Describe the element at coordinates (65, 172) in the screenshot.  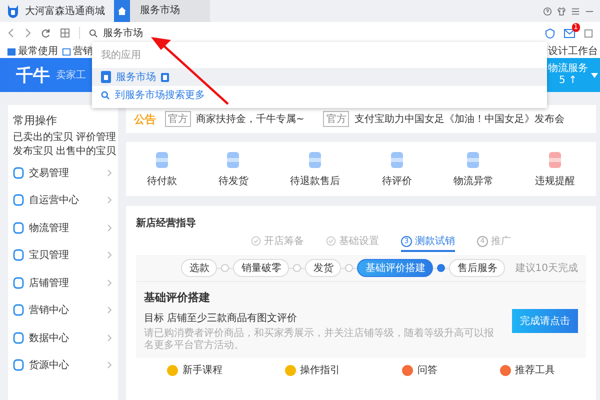
I see `sidebar-item: 交易管理` at that location.